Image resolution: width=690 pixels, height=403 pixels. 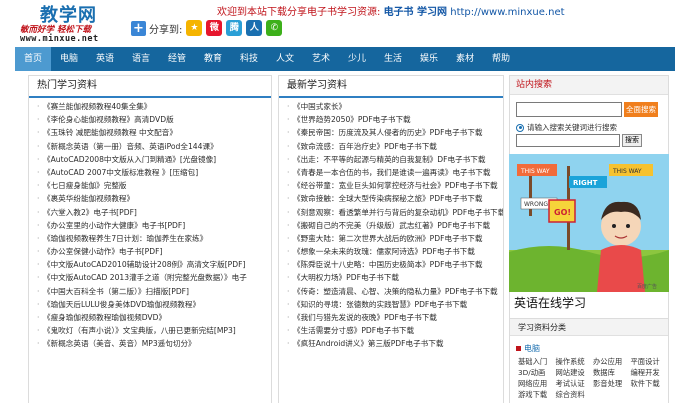 What do you see at coordinates (528, 348) in the screenshot?
I see `category-head: 电脑` at bounding box center [528, 348].